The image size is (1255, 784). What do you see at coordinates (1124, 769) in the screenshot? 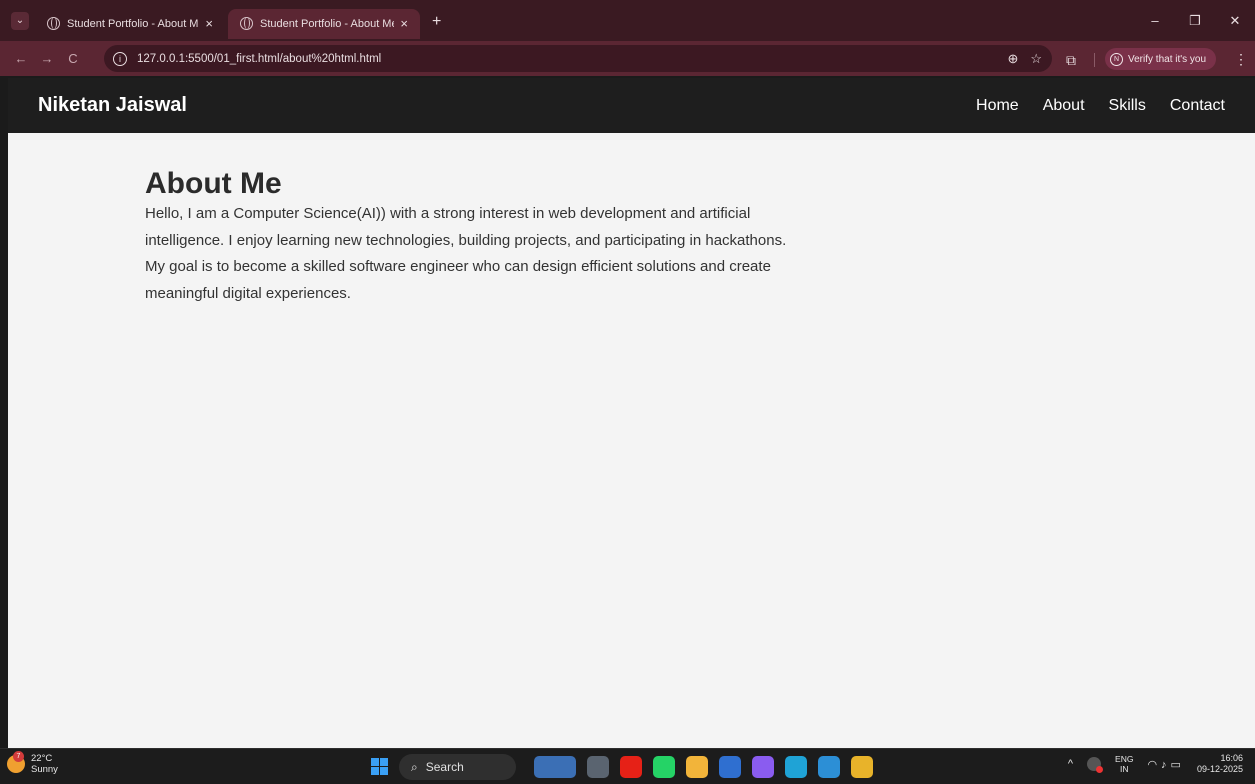
I see `region-code: IN` at bounding box center [1124, 769].